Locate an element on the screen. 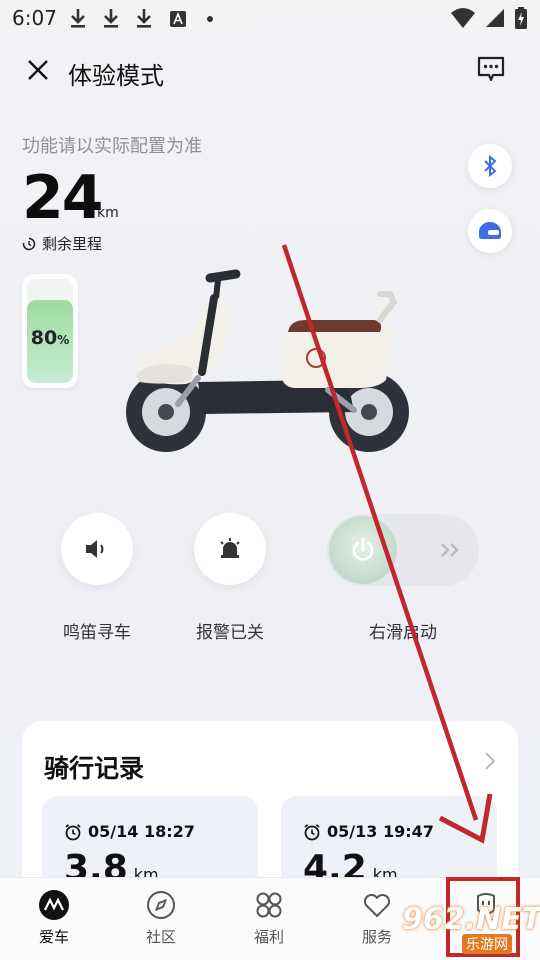 This screenshot has width=540, height=960. ride-time: 05/13 19:47 is located at coordinates (380, 831).